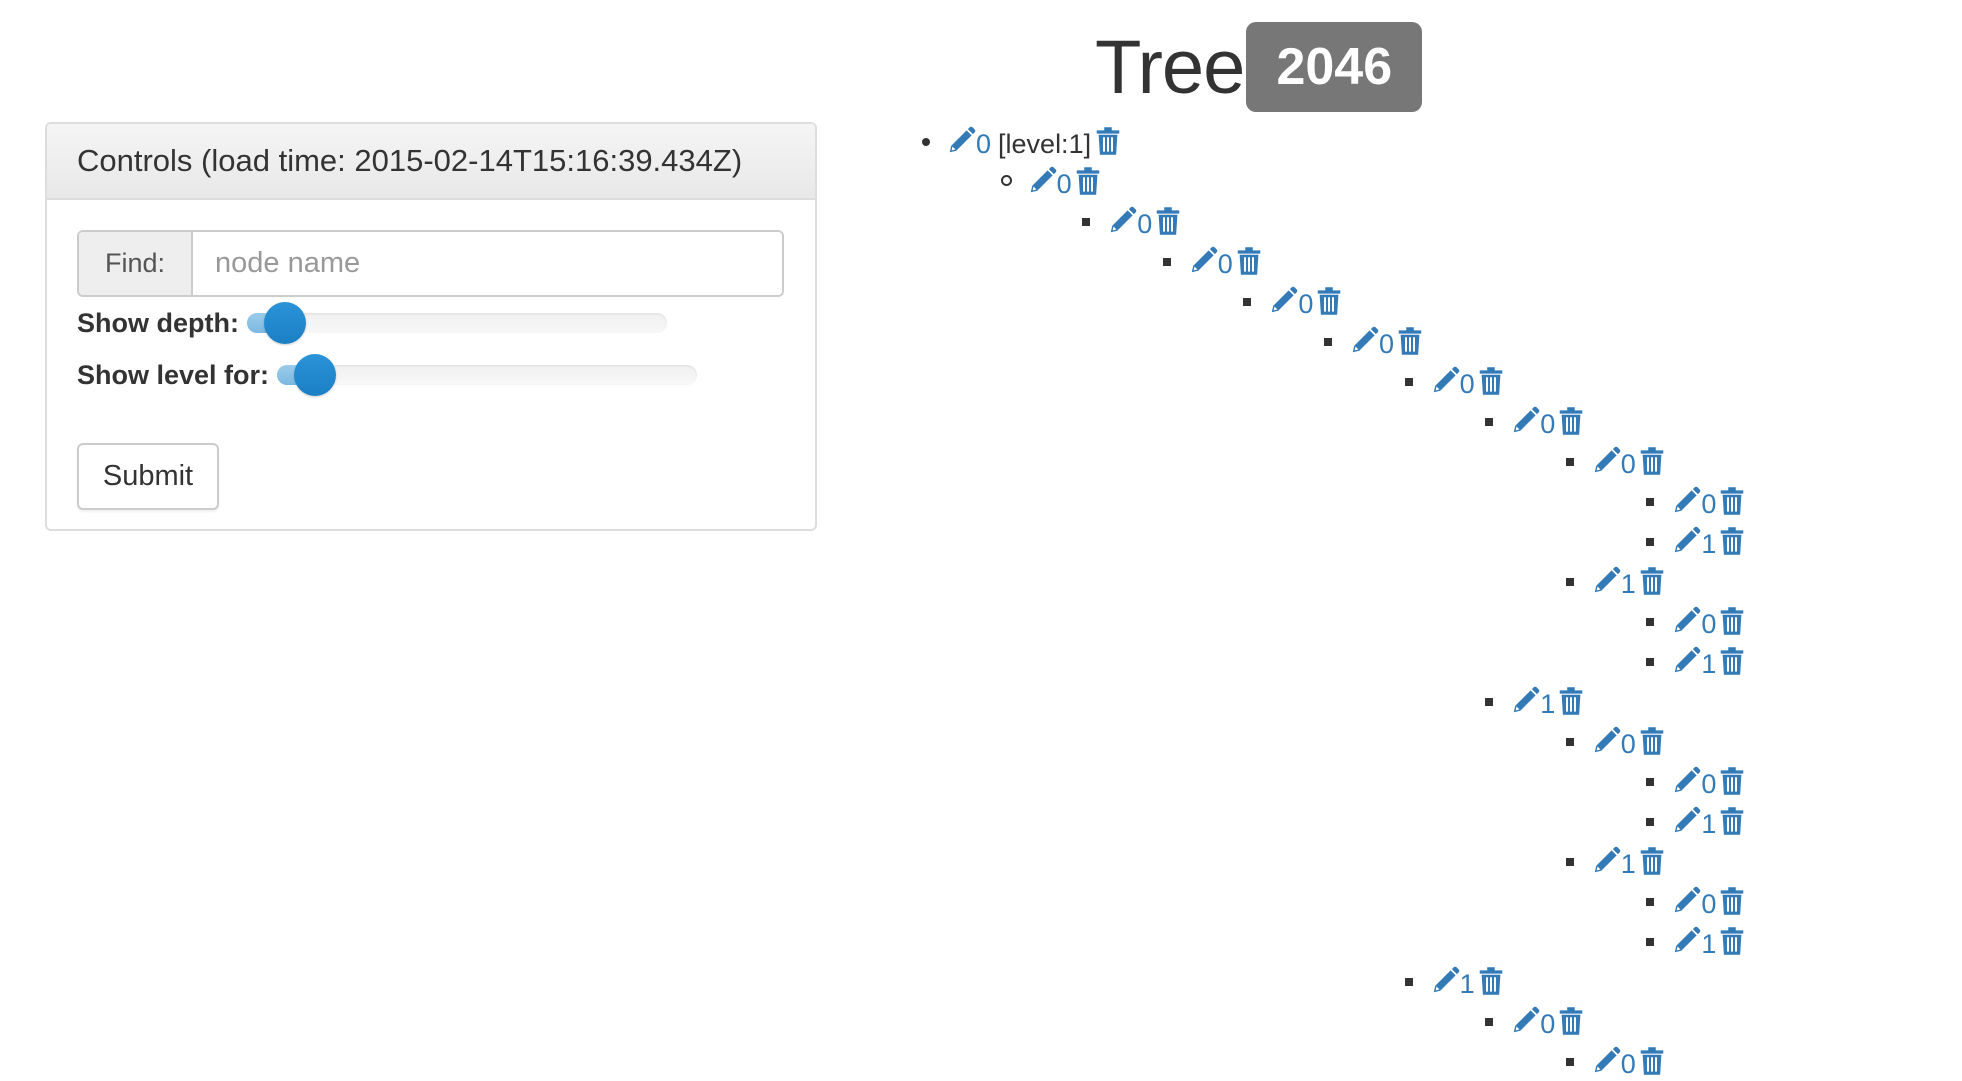 The width and height of the screenshot is (1962, 1081). I want to click on show-depth-slider, so click(456, 323).